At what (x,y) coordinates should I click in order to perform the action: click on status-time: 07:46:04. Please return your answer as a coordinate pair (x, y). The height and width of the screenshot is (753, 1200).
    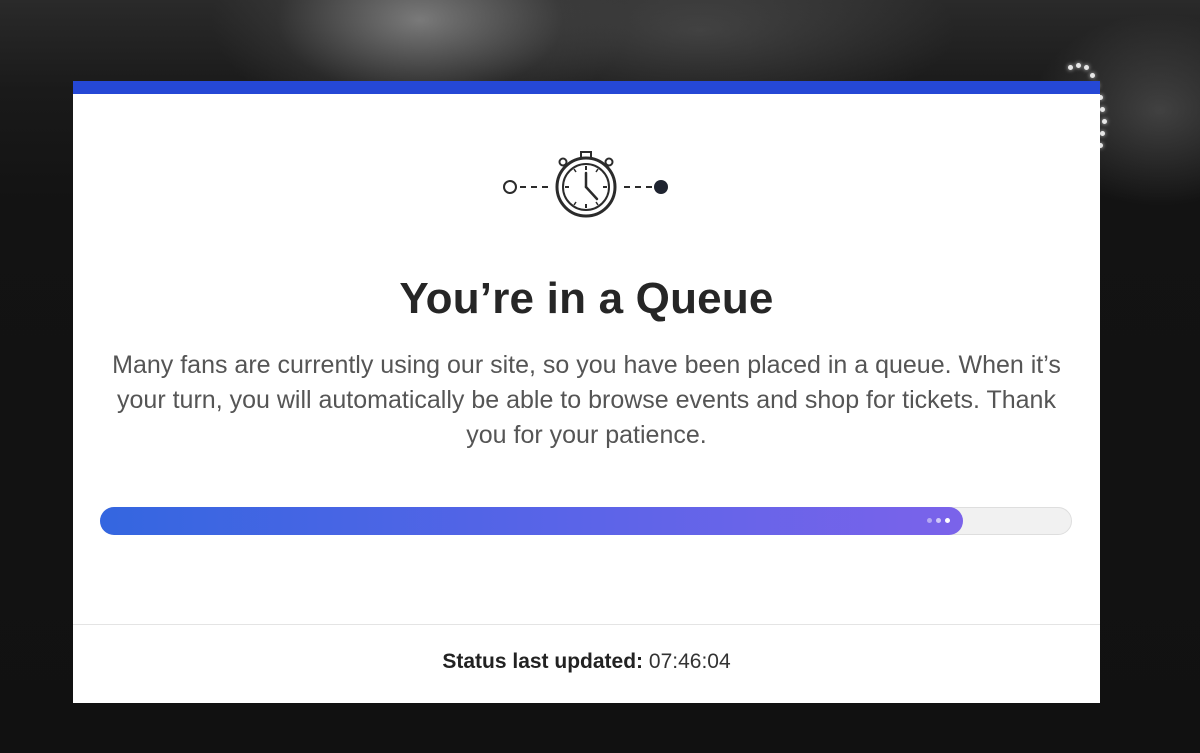
    Looking at the image, I should click on (689, 661).